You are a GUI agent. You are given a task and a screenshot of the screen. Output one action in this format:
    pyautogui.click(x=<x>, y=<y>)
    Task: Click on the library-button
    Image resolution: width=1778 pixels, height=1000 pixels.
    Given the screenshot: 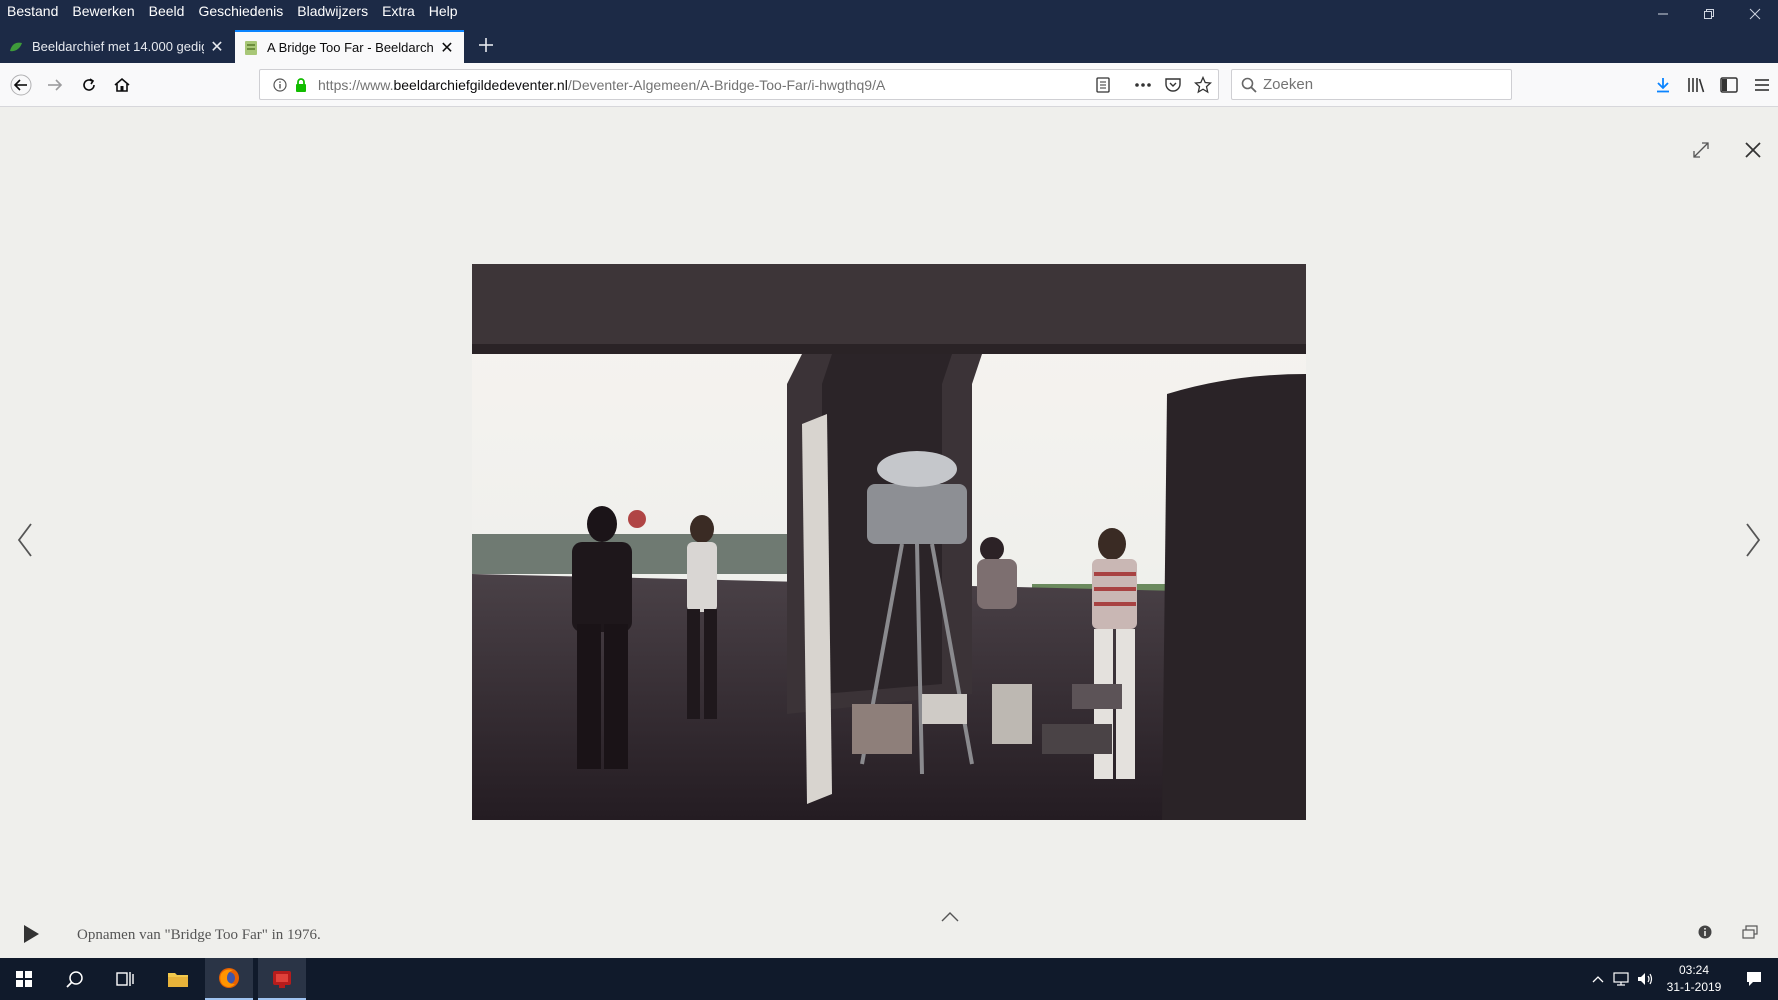 What is the action you would take?
    pyautogui.click(x=1695, y=85)
    